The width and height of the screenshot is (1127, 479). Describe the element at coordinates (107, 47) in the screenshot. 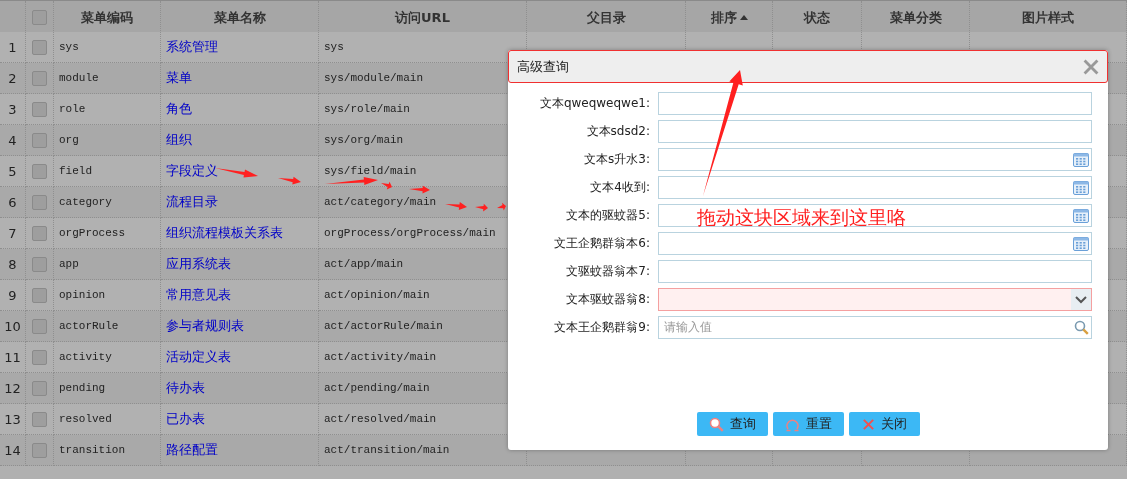

I see `table-cell: sys` at that location.